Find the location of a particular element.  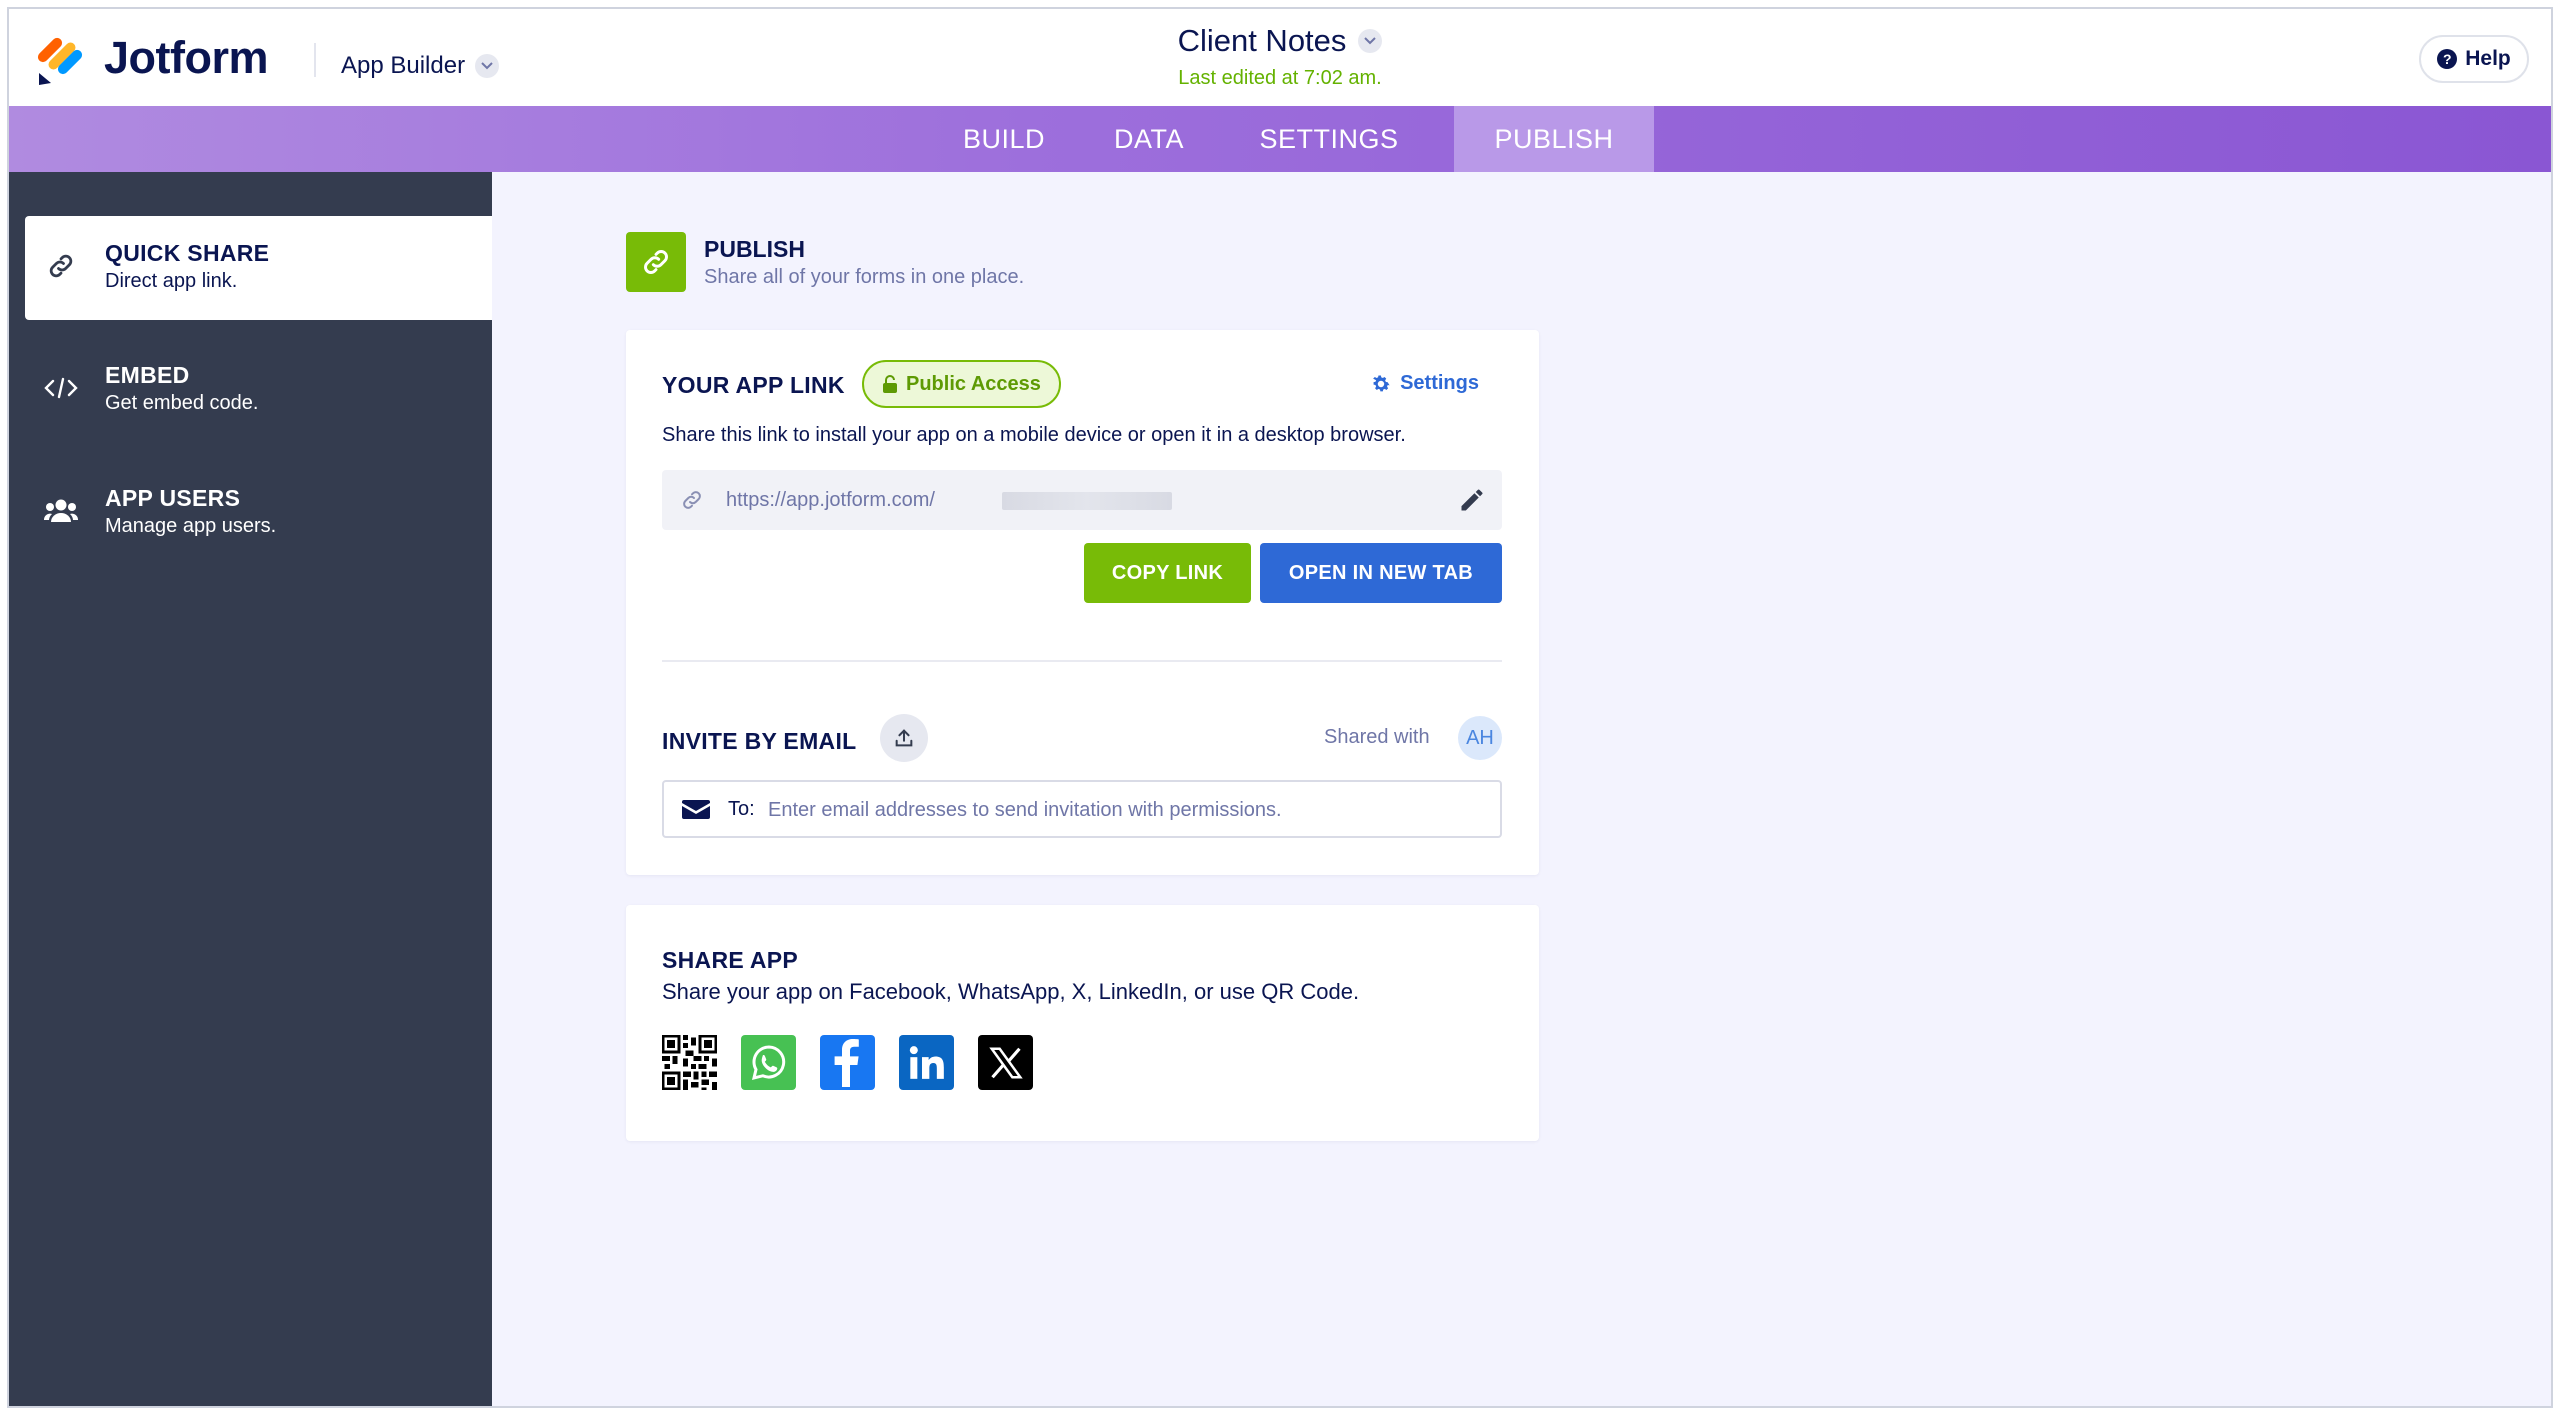

upload-icon is located at coordinates (904, 738).